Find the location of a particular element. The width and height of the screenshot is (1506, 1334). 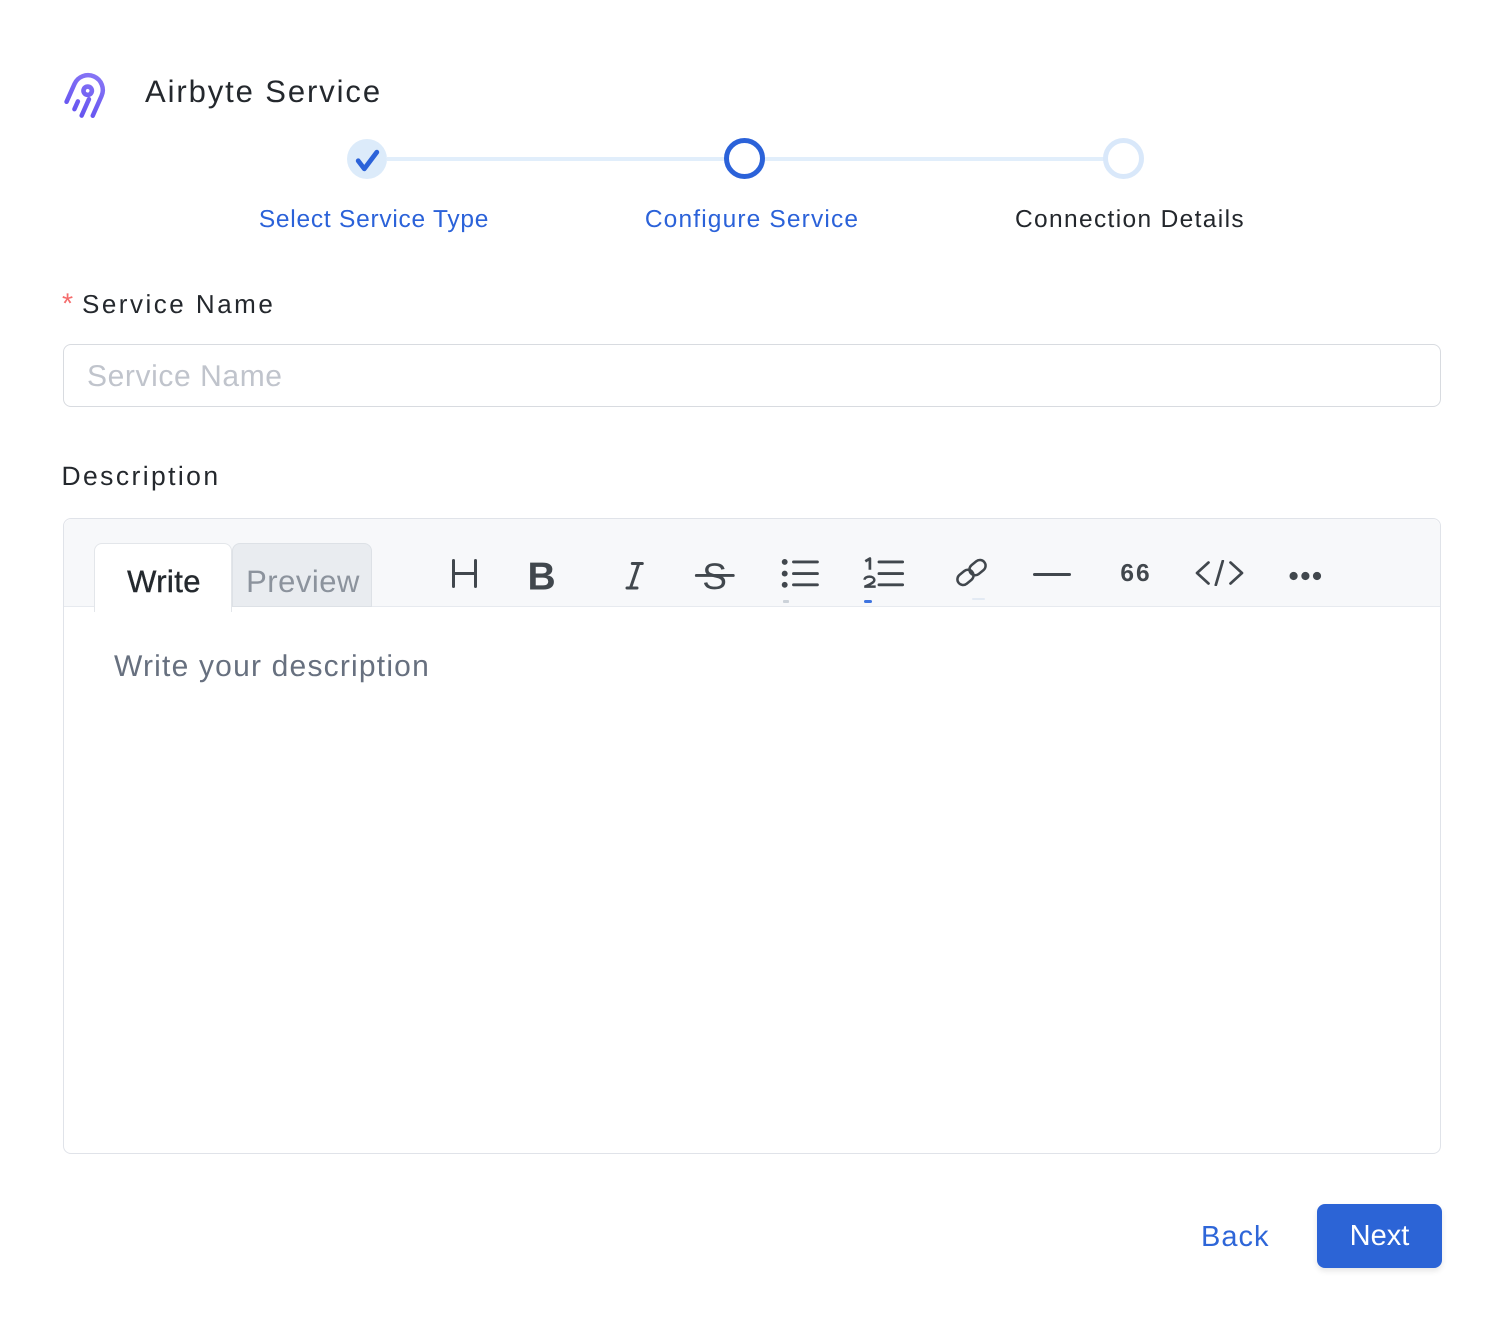

svg-text: Next is located at coordinates (1380, 1236).